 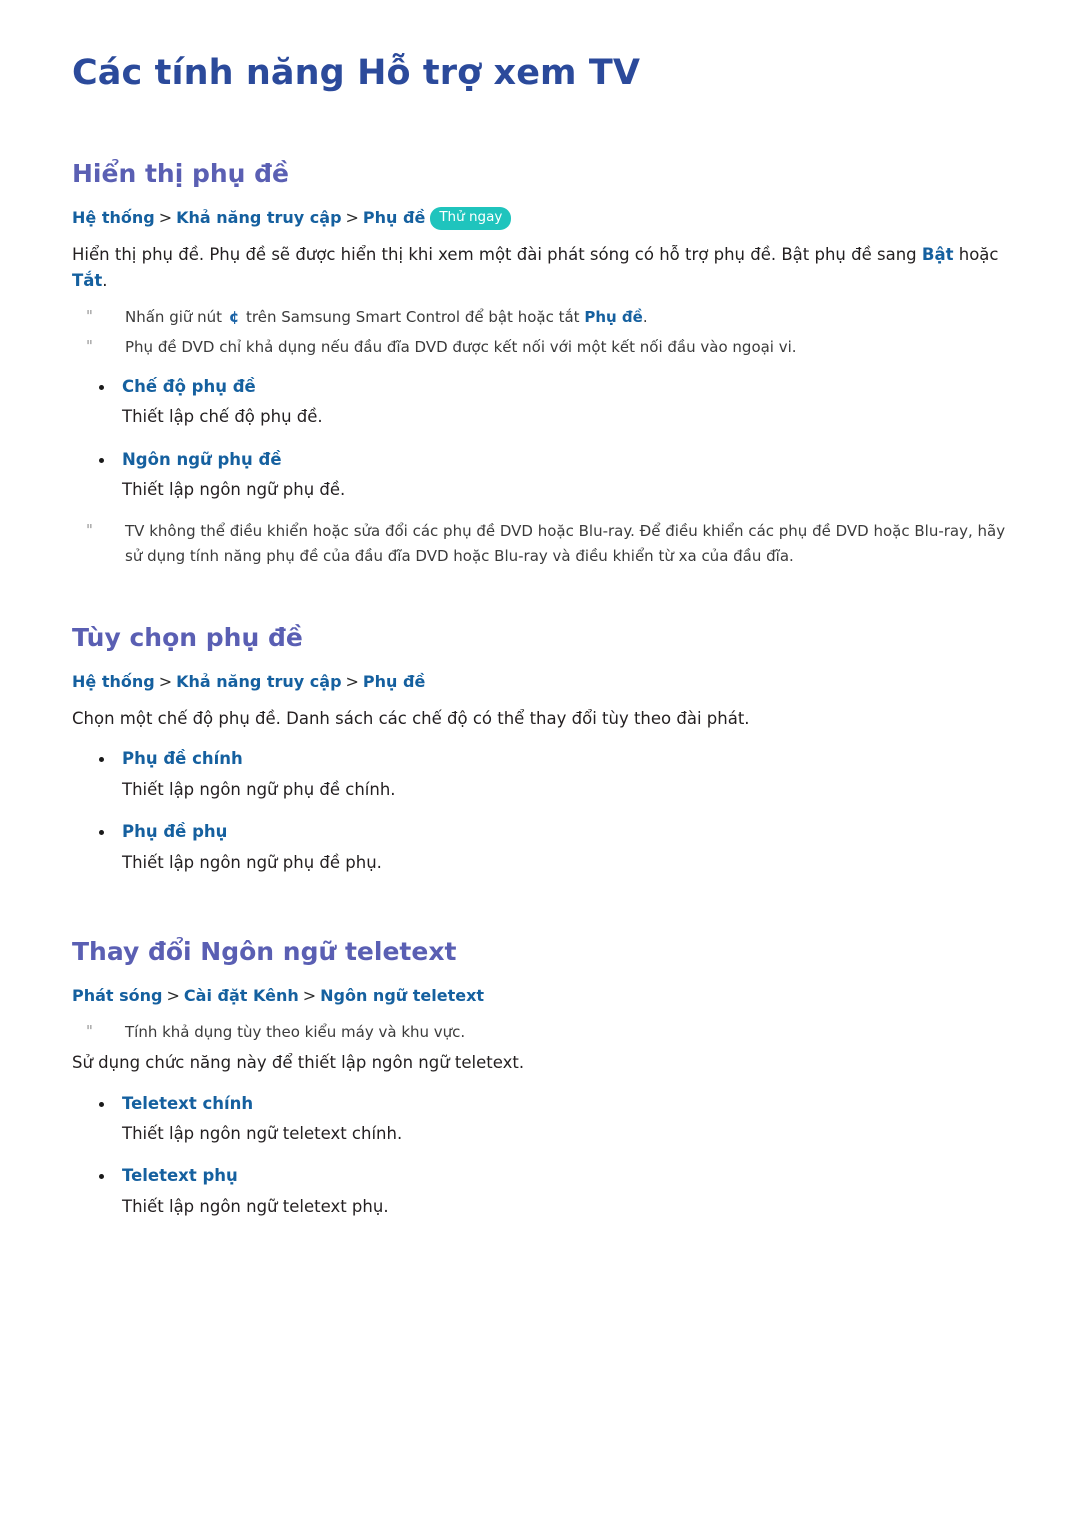 What do you see at coordinates (546, 387) in the screenshot?
I see `option-label: Chế độ phụ đề` at bounding box center [546, 387].